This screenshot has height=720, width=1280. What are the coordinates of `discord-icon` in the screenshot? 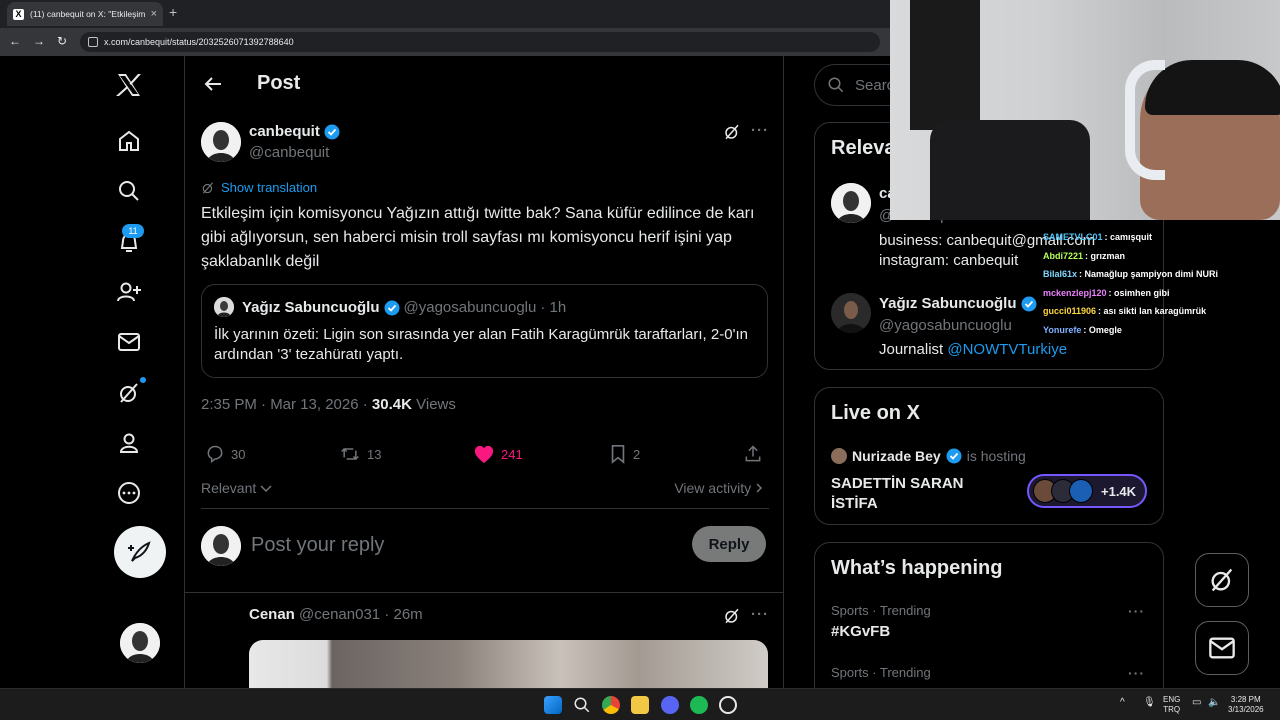 It's located at (670, 705).